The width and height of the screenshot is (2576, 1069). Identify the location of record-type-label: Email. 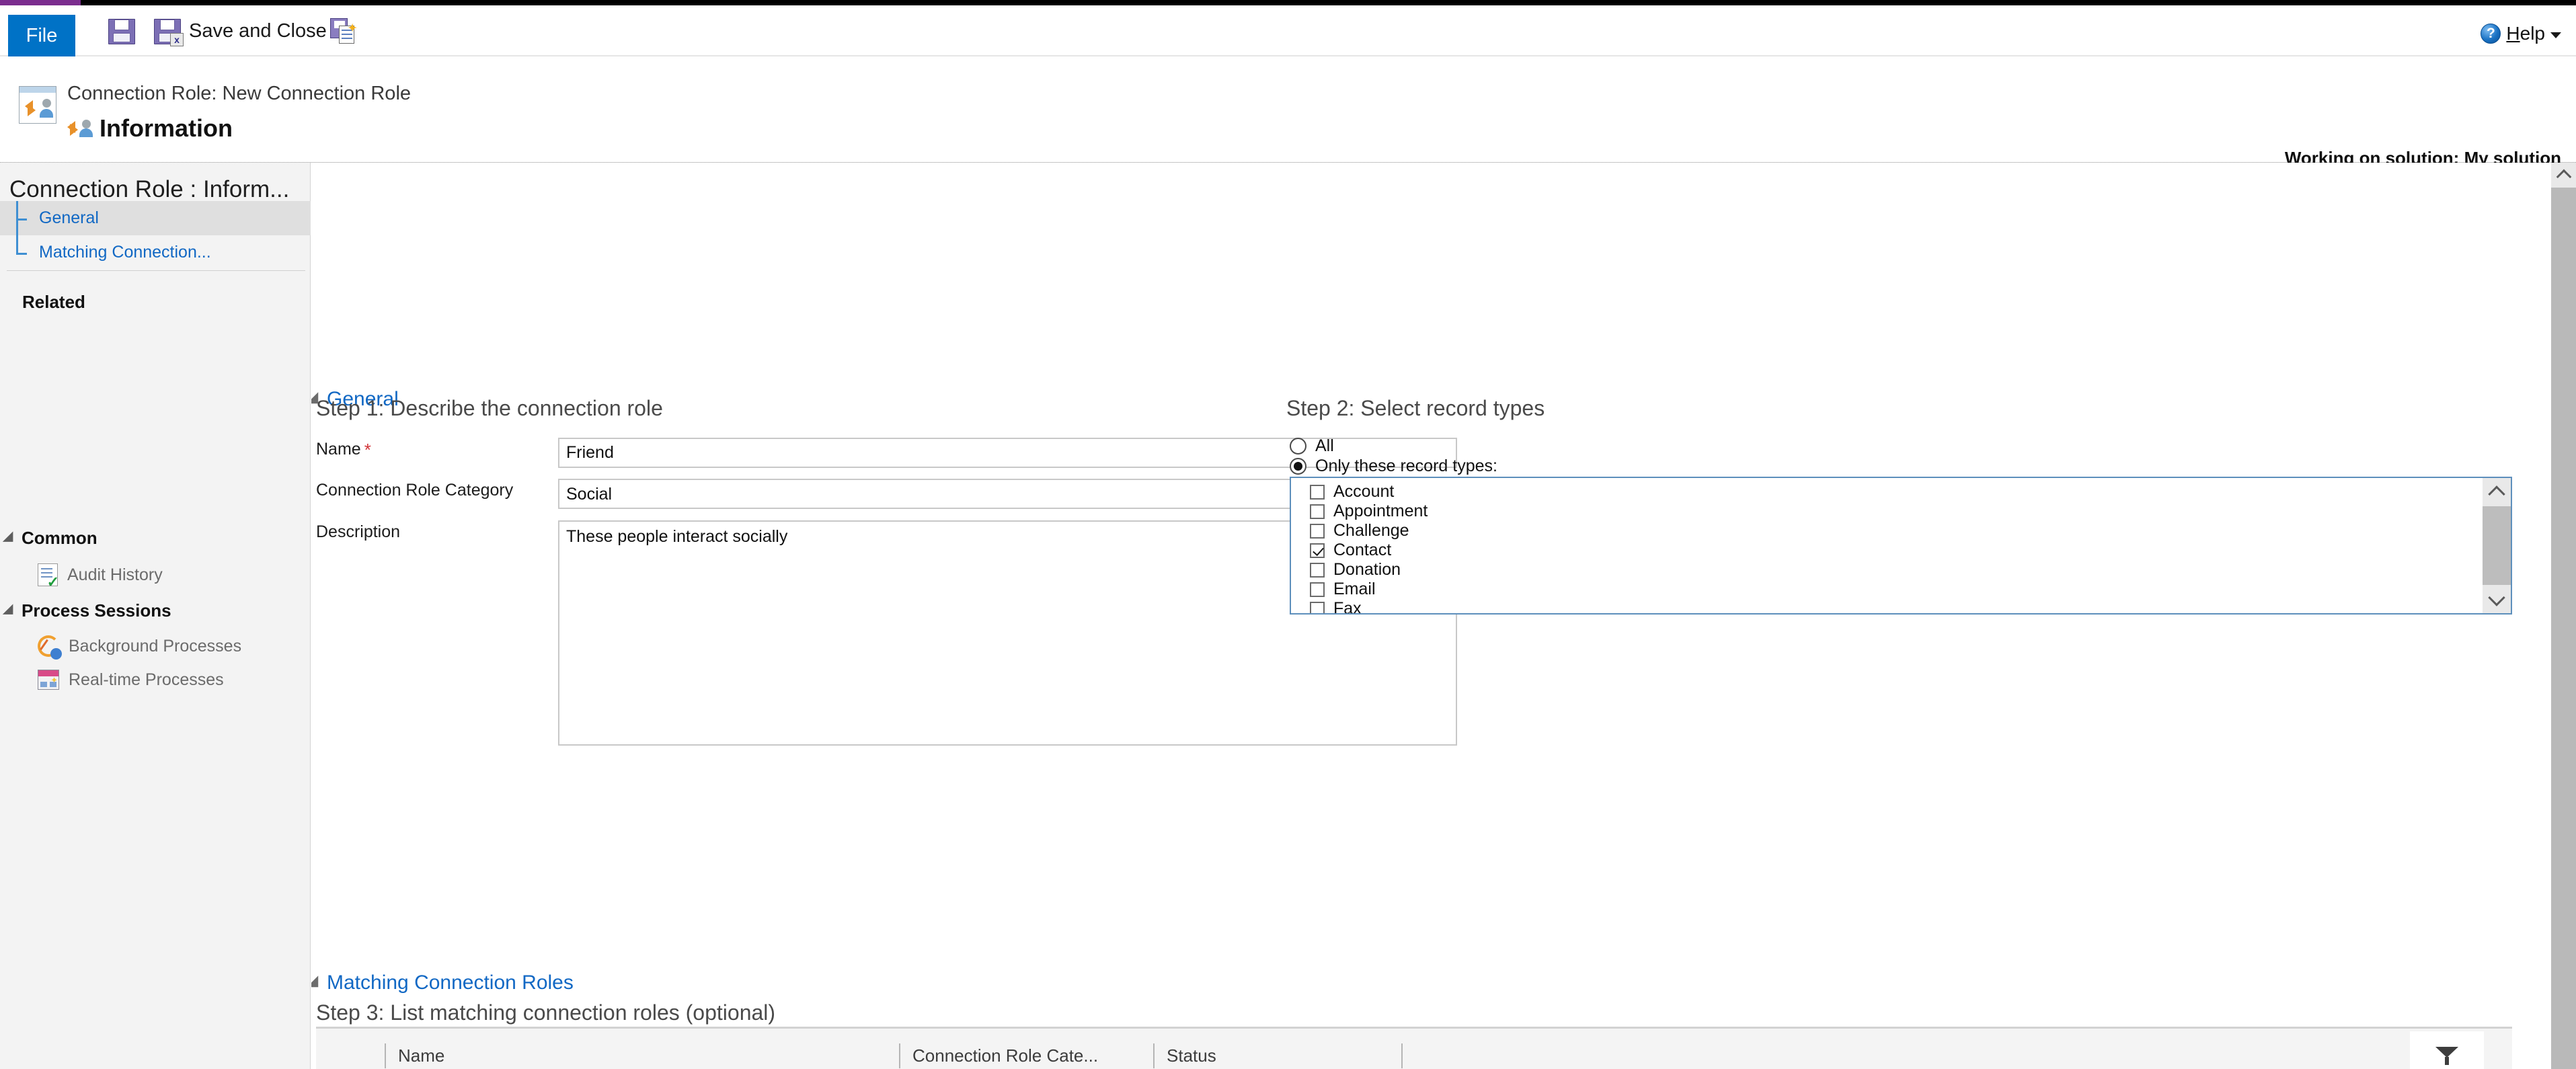
(1354, 589).